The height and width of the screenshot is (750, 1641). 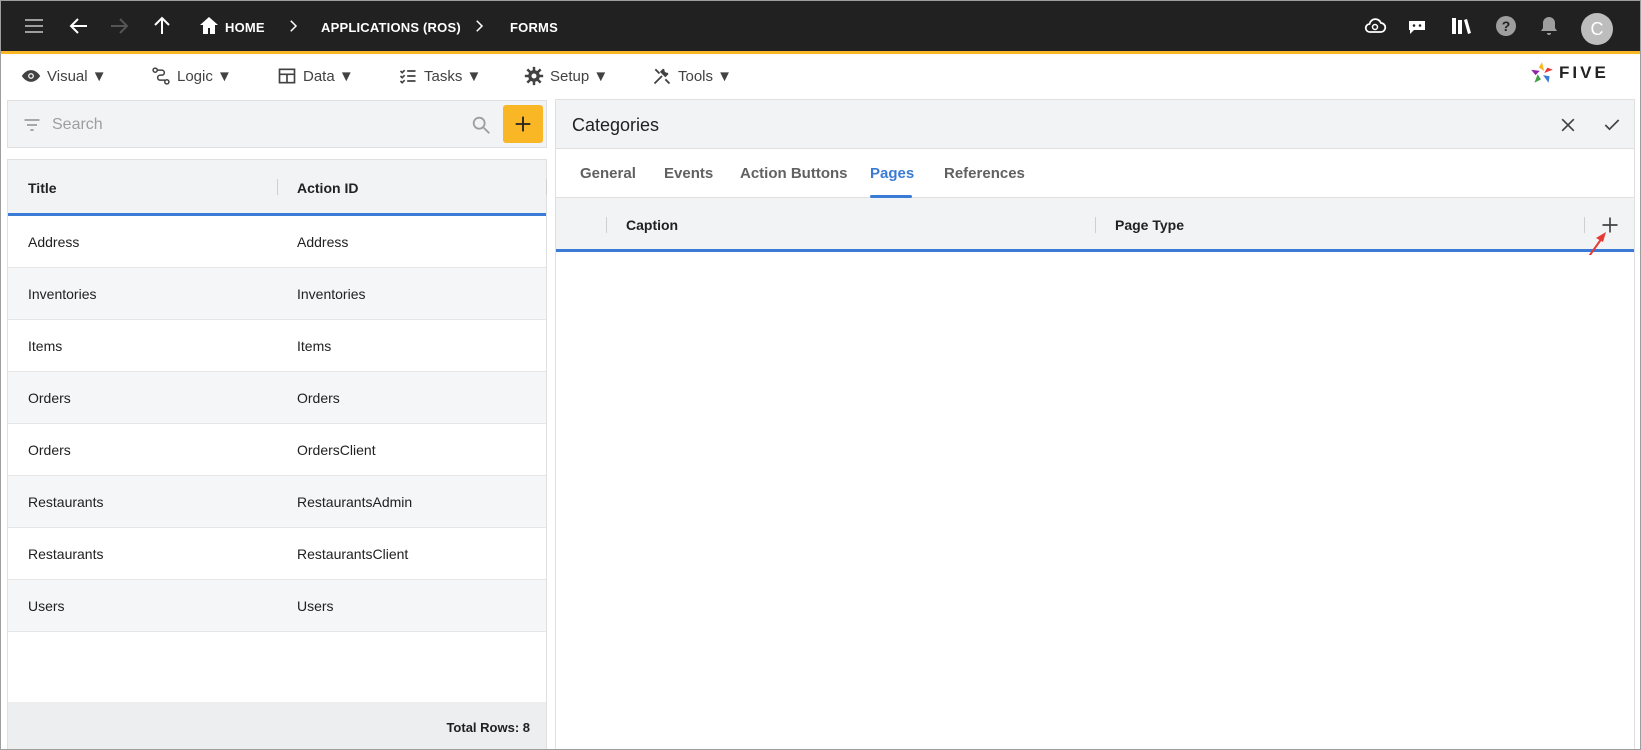 What do you see at coordinates (277, 554) in the screenshot?
I see `list-row: Restaurants RestaurantsClient` at bounding box center [277, 554].